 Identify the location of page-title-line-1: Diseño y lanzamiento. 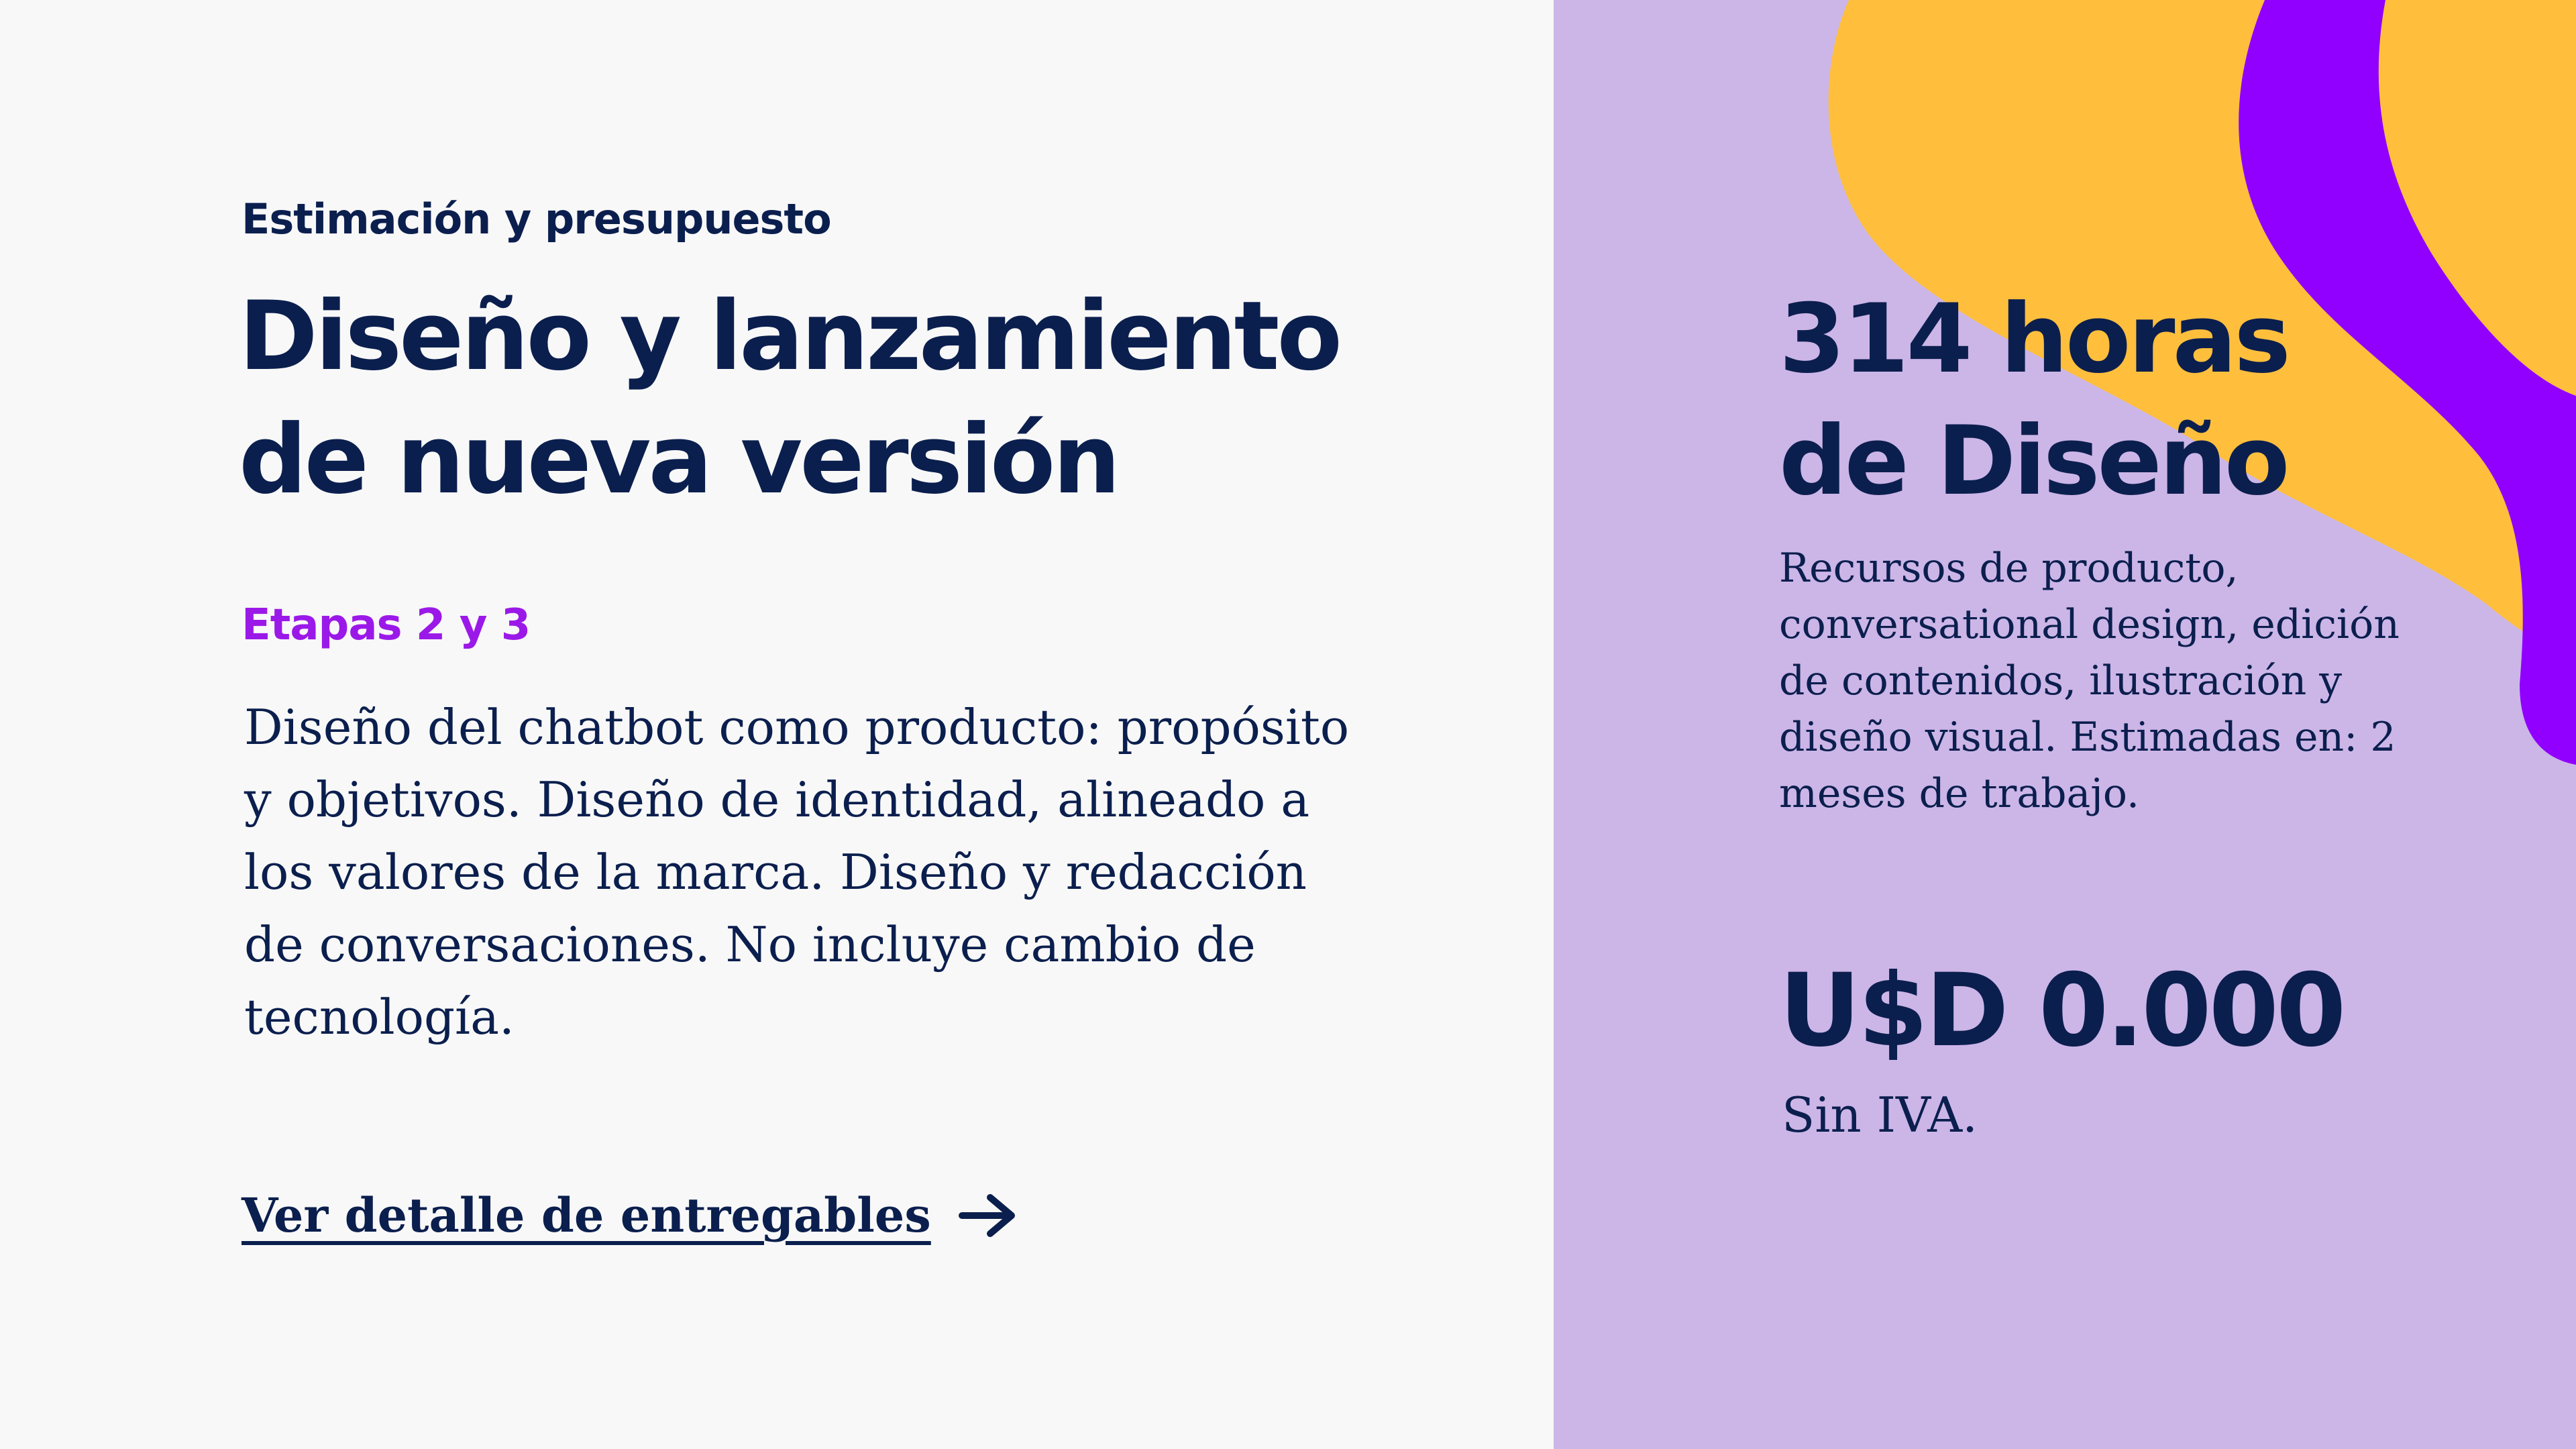
(790, 336).